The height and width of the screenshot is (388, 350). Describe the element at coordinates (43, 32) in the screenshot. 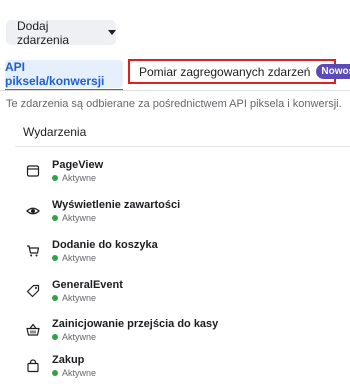

I see `add-events-label: Dodaj zdarzenia` at that location.